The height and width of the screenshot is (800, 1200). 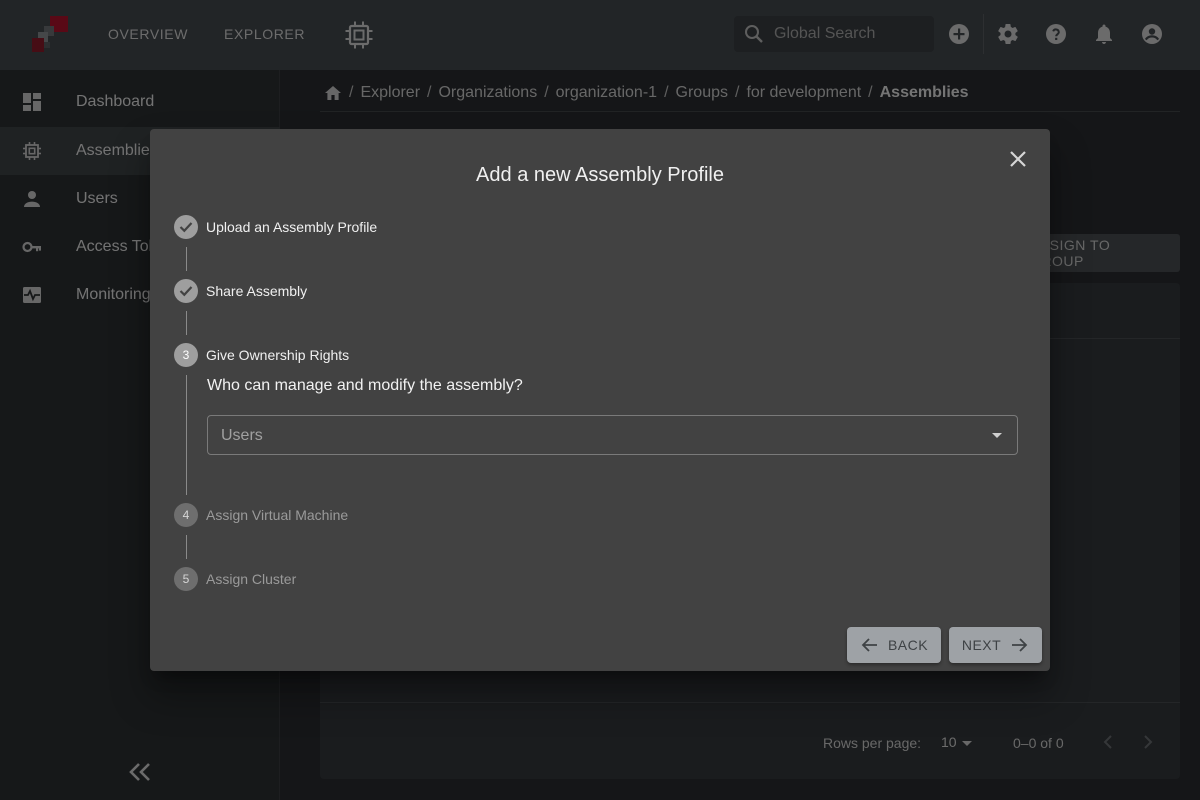 I want to click on back-button-label: BACK, so click(x=908, y=645).